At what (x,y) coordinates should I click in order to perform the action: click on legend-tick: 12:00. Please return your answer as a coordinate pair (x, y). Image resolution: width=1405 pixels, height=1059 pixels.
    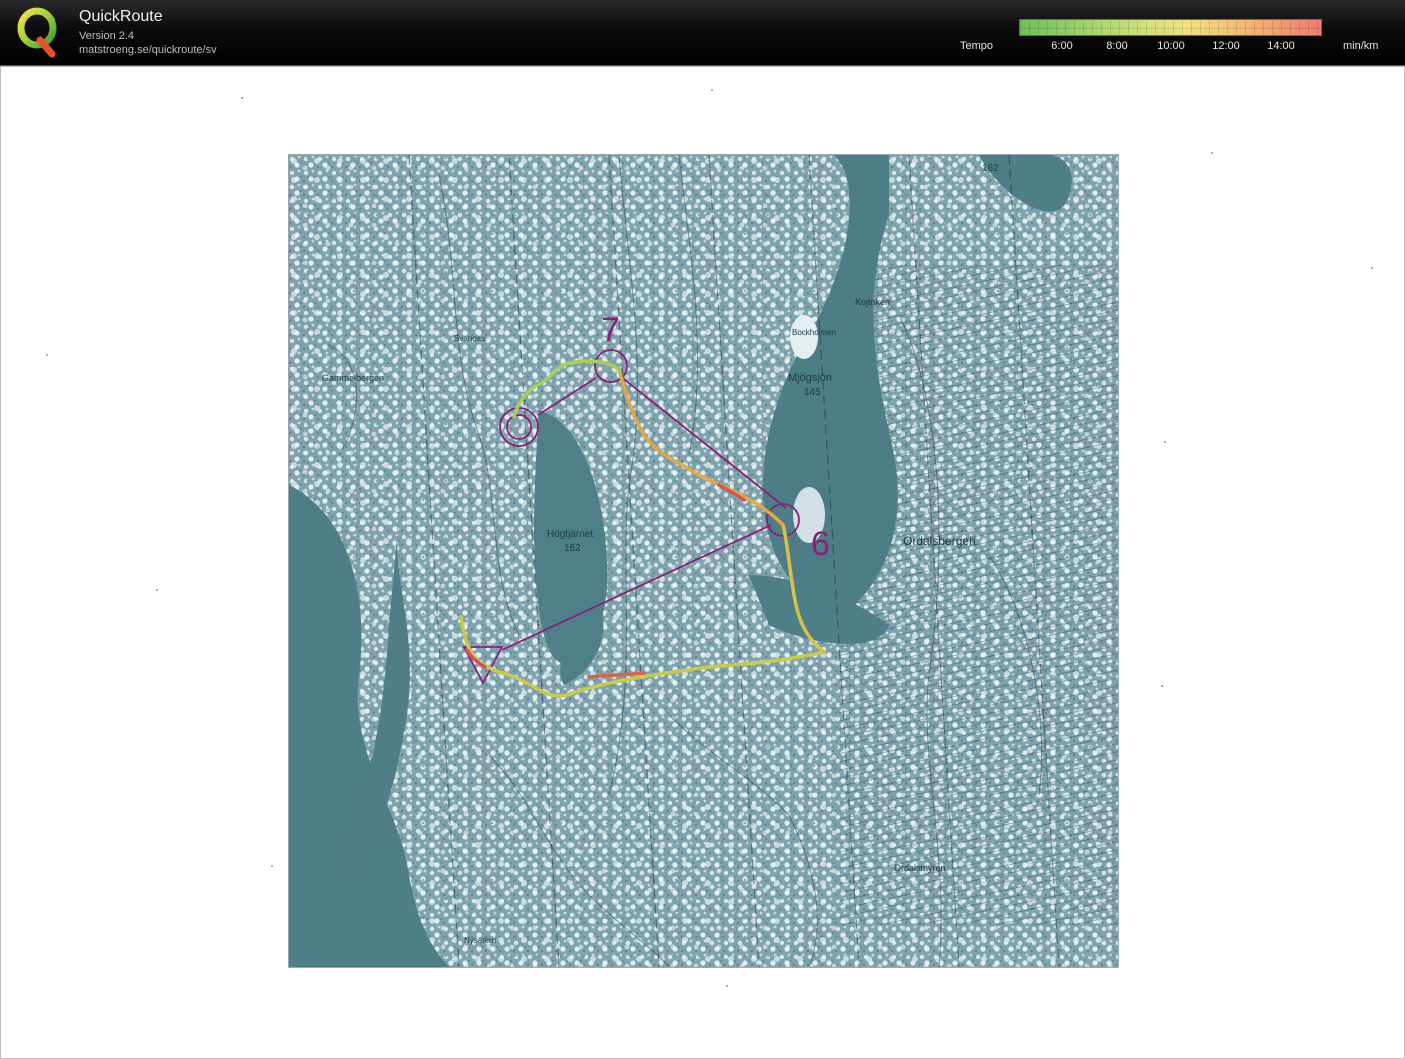
    Looking at the image, I should click on (1226, 46).